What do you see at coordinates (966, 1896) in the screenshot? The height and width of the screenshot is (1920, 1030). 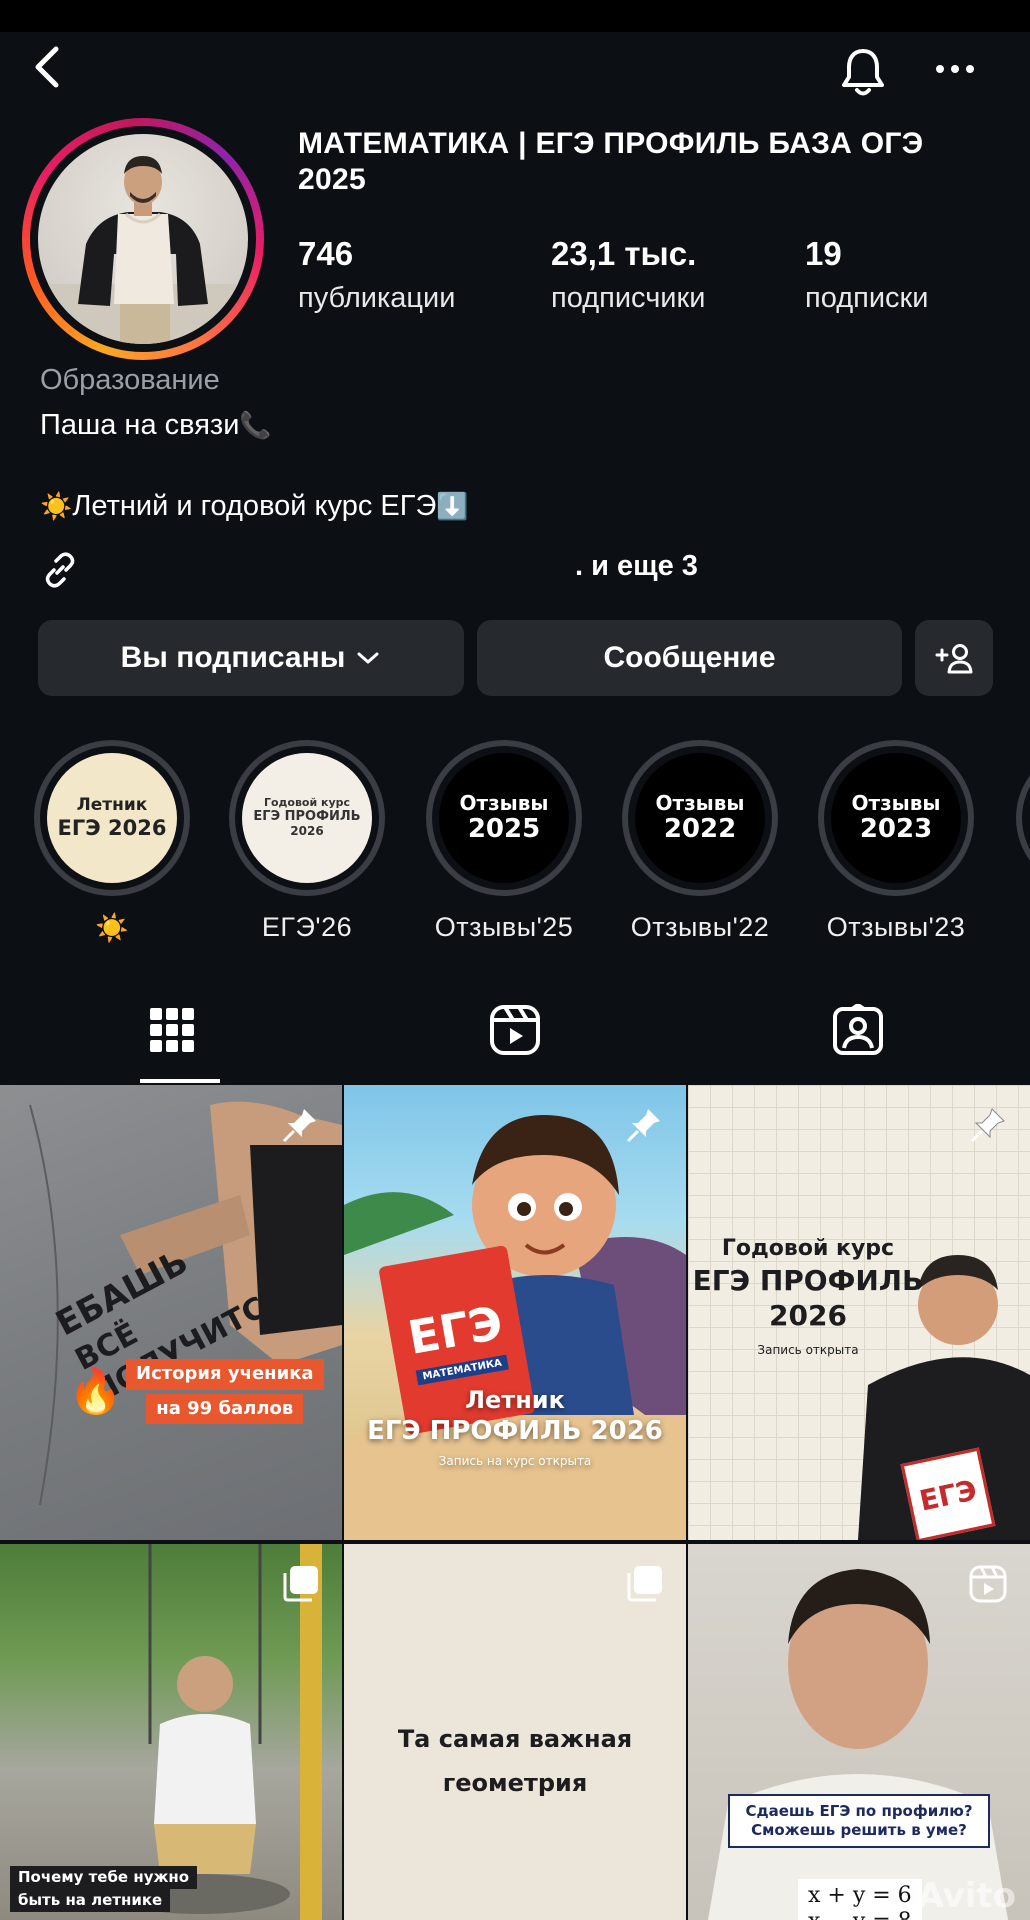 I see `avito-watermark: Avito` at bounding box center [966, 1896].